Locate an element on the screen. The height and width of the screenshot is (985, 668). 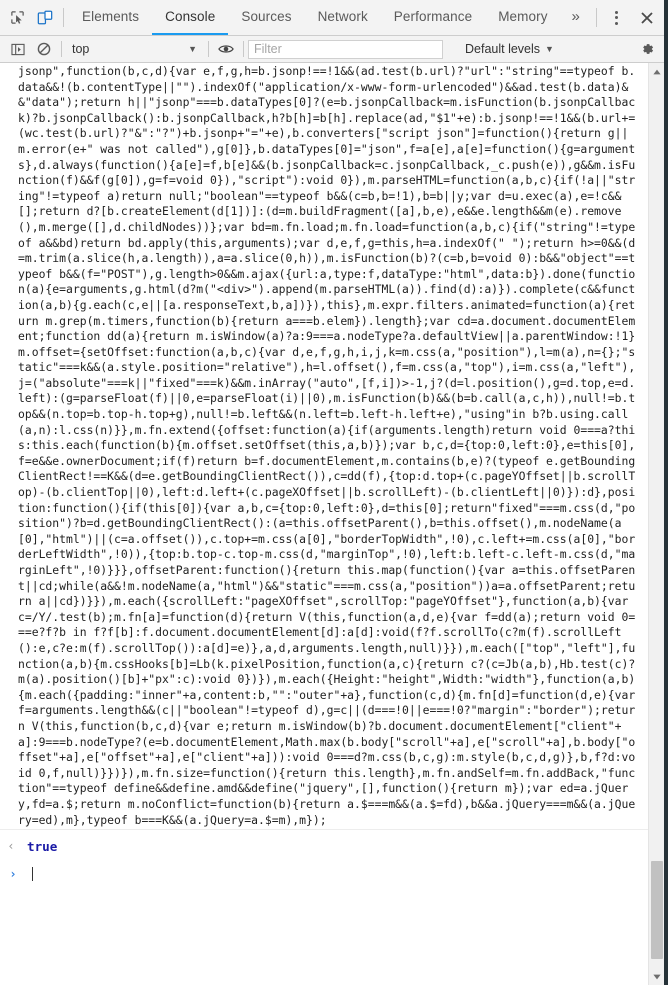
more-tabs-icon: » is located at coordinates (576, 17).